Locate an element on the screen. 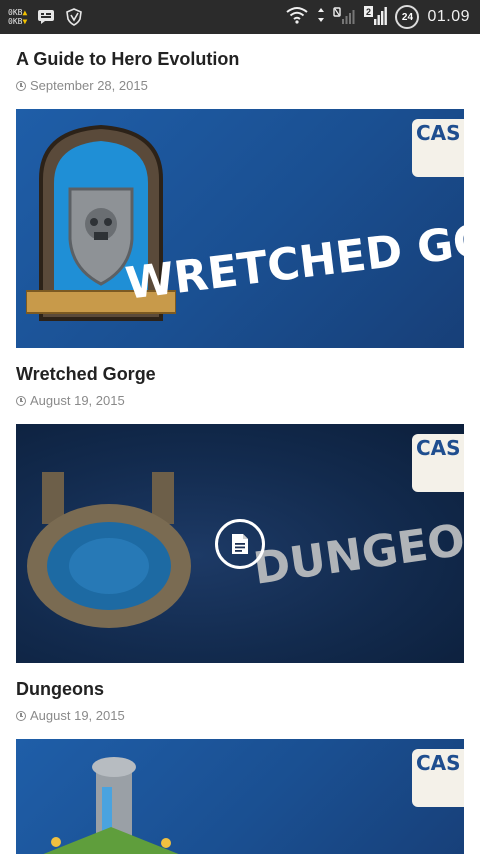  banner-title: DUNGEONS is located at coordinates (357, 550).